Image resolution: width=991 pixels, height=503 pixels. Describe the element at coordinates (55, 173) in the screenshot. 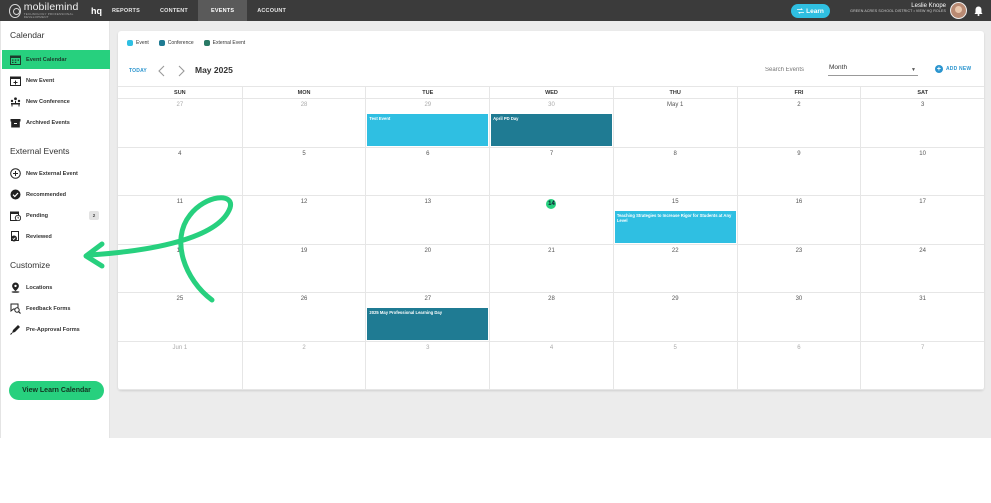

I see `sidebar-item-new-external-event: New External Event` at that location.